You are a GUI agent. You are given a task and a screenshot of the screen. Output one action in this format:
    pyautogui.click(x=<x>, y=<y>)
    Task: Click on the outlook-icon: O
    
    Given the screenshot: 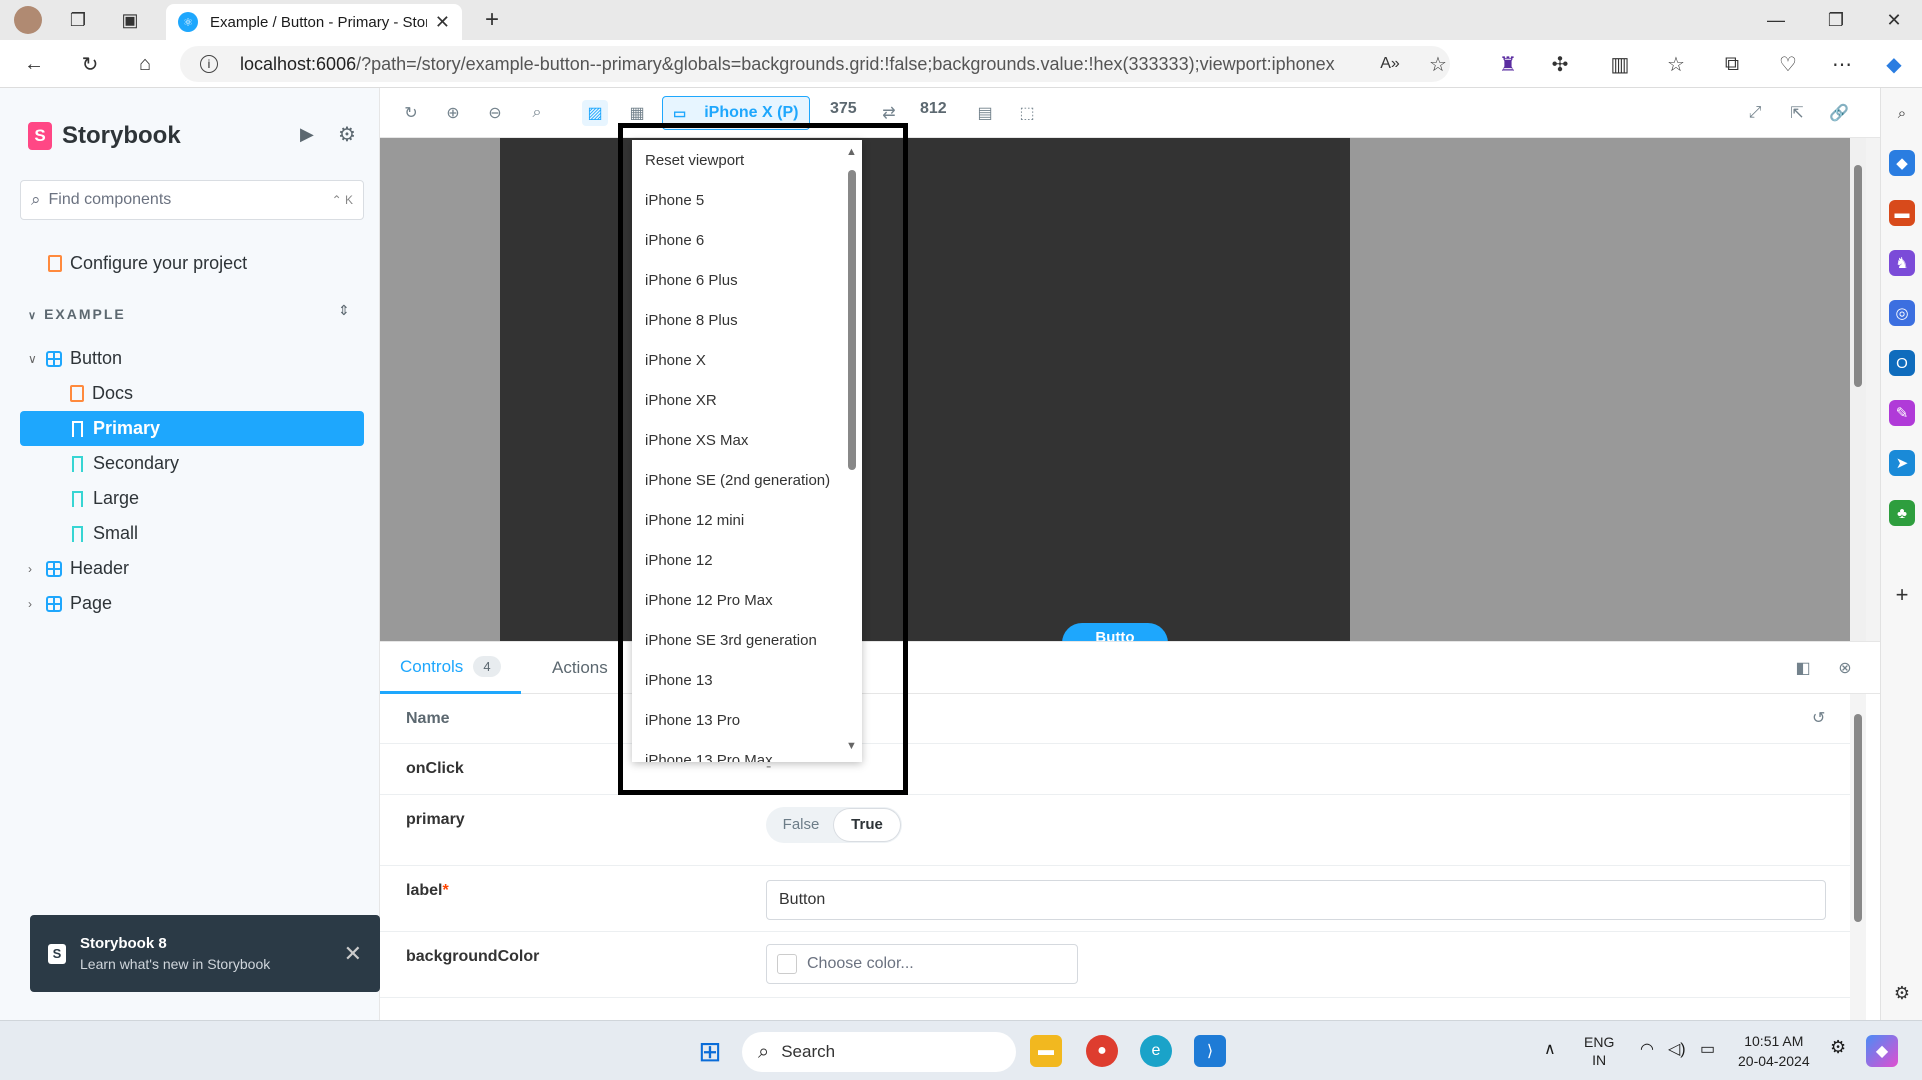 What is the action you would take?
    pyautogui.click(x=1902, y=363)
    